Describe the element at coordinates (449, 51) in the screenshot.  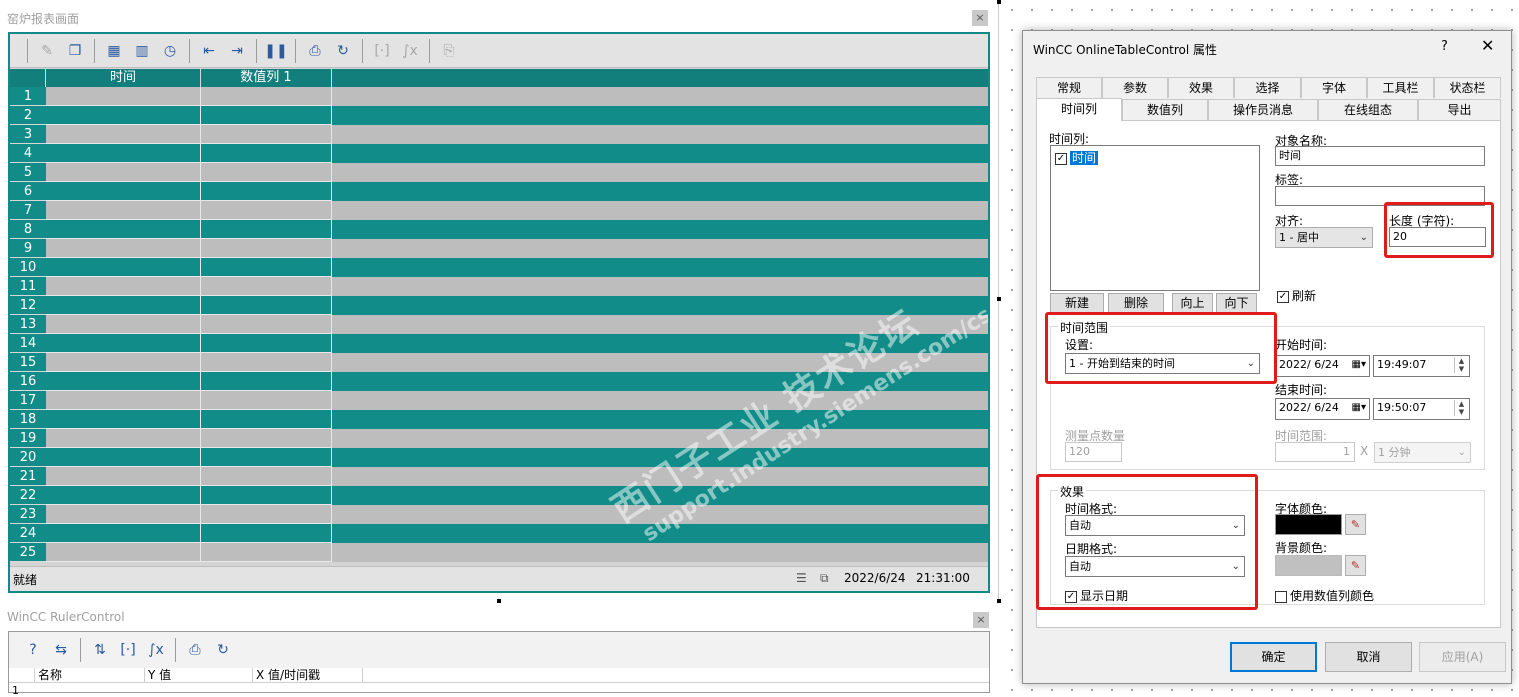
I see `export-icon: ⎘` at that location.